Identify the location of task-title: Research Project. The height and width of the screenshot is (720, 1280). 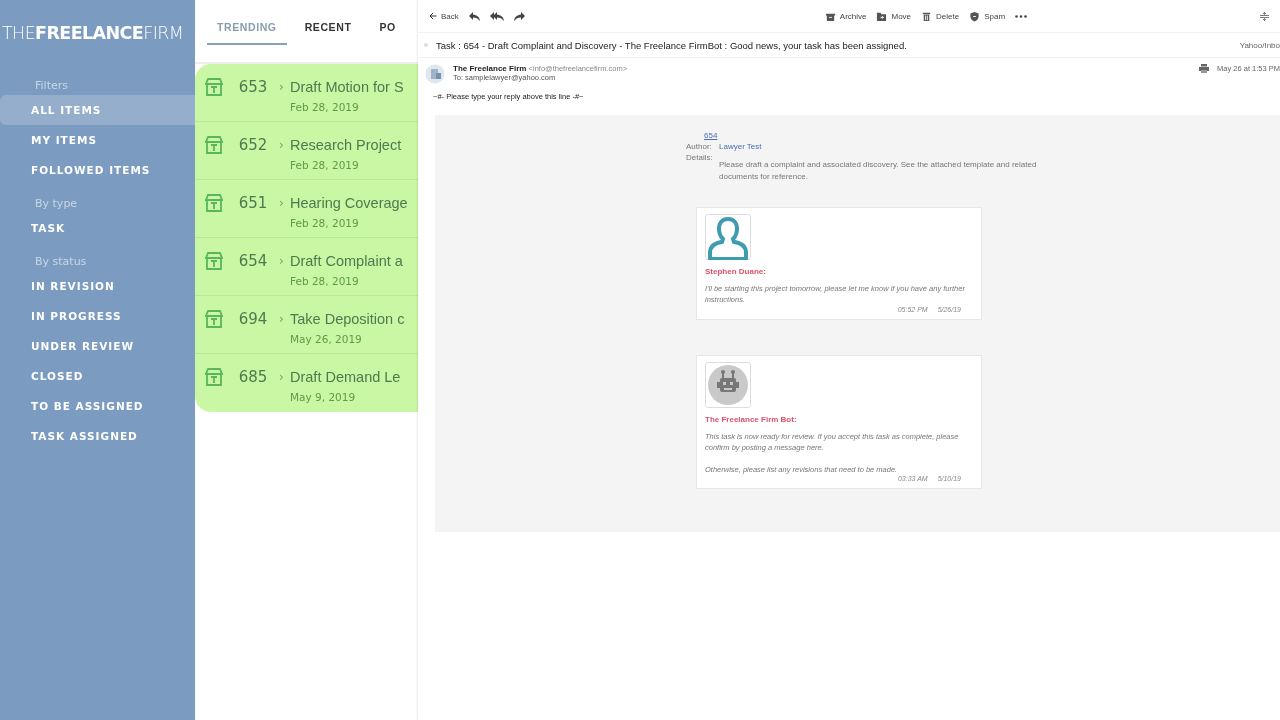
(346, 145).